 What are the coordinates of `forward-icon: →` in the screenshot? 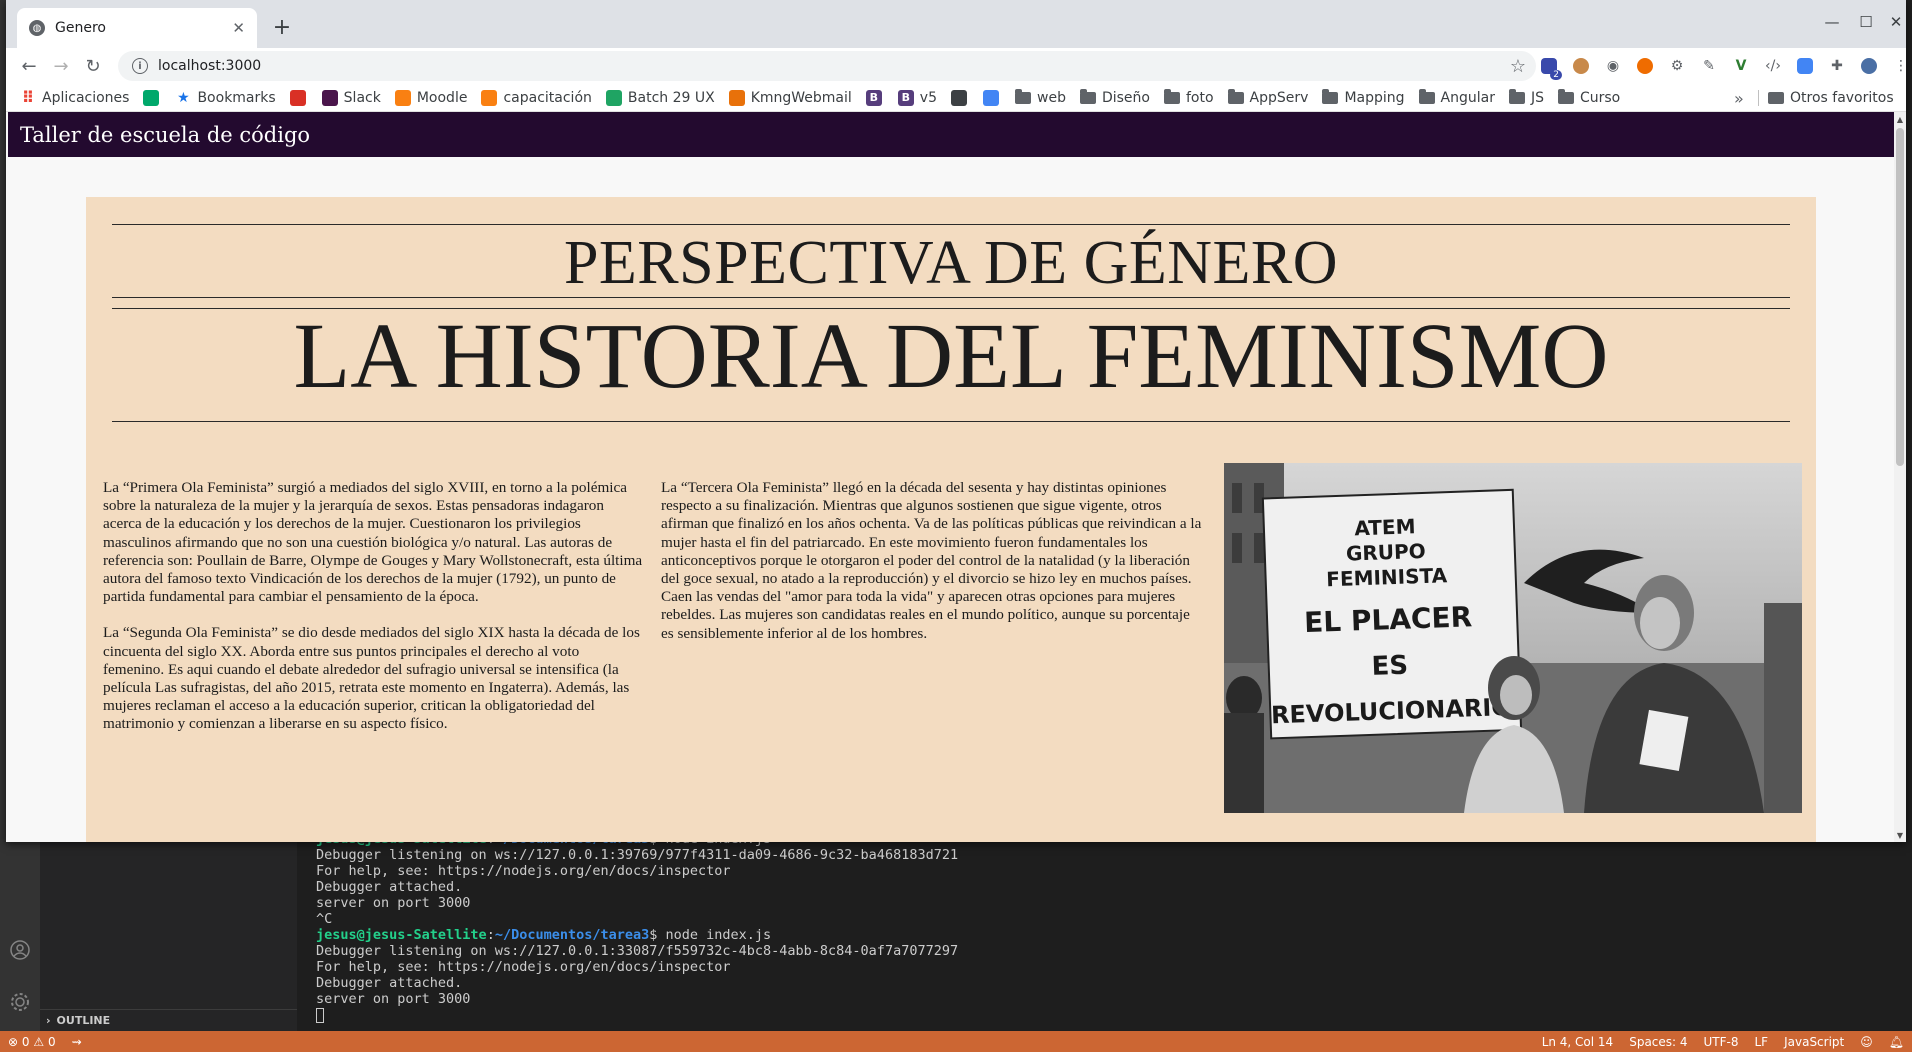 It's located at (61, 66).